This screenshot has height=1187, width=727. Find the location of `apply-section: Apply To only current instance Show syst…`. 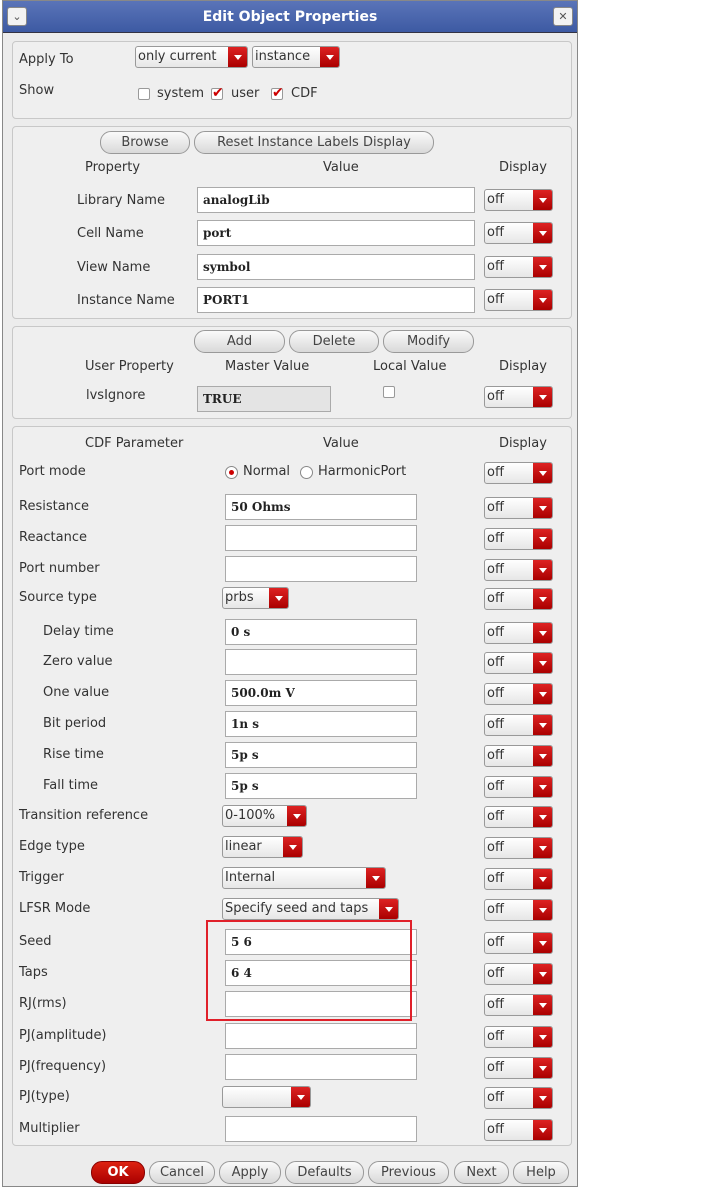

apply-section: Apply To only current instance Show syst… is located at coordinates (292, 80).